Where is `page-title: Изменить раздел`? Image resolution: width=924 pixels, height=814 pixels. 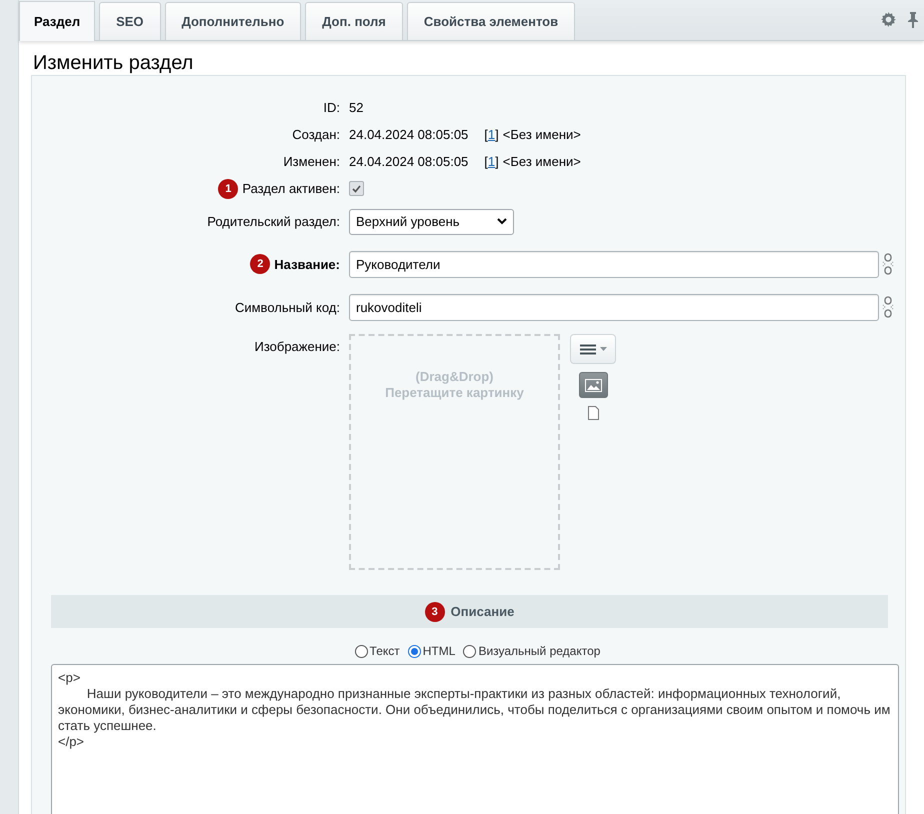 page-title: Изменить раздел is located at coordinates (113, 63).